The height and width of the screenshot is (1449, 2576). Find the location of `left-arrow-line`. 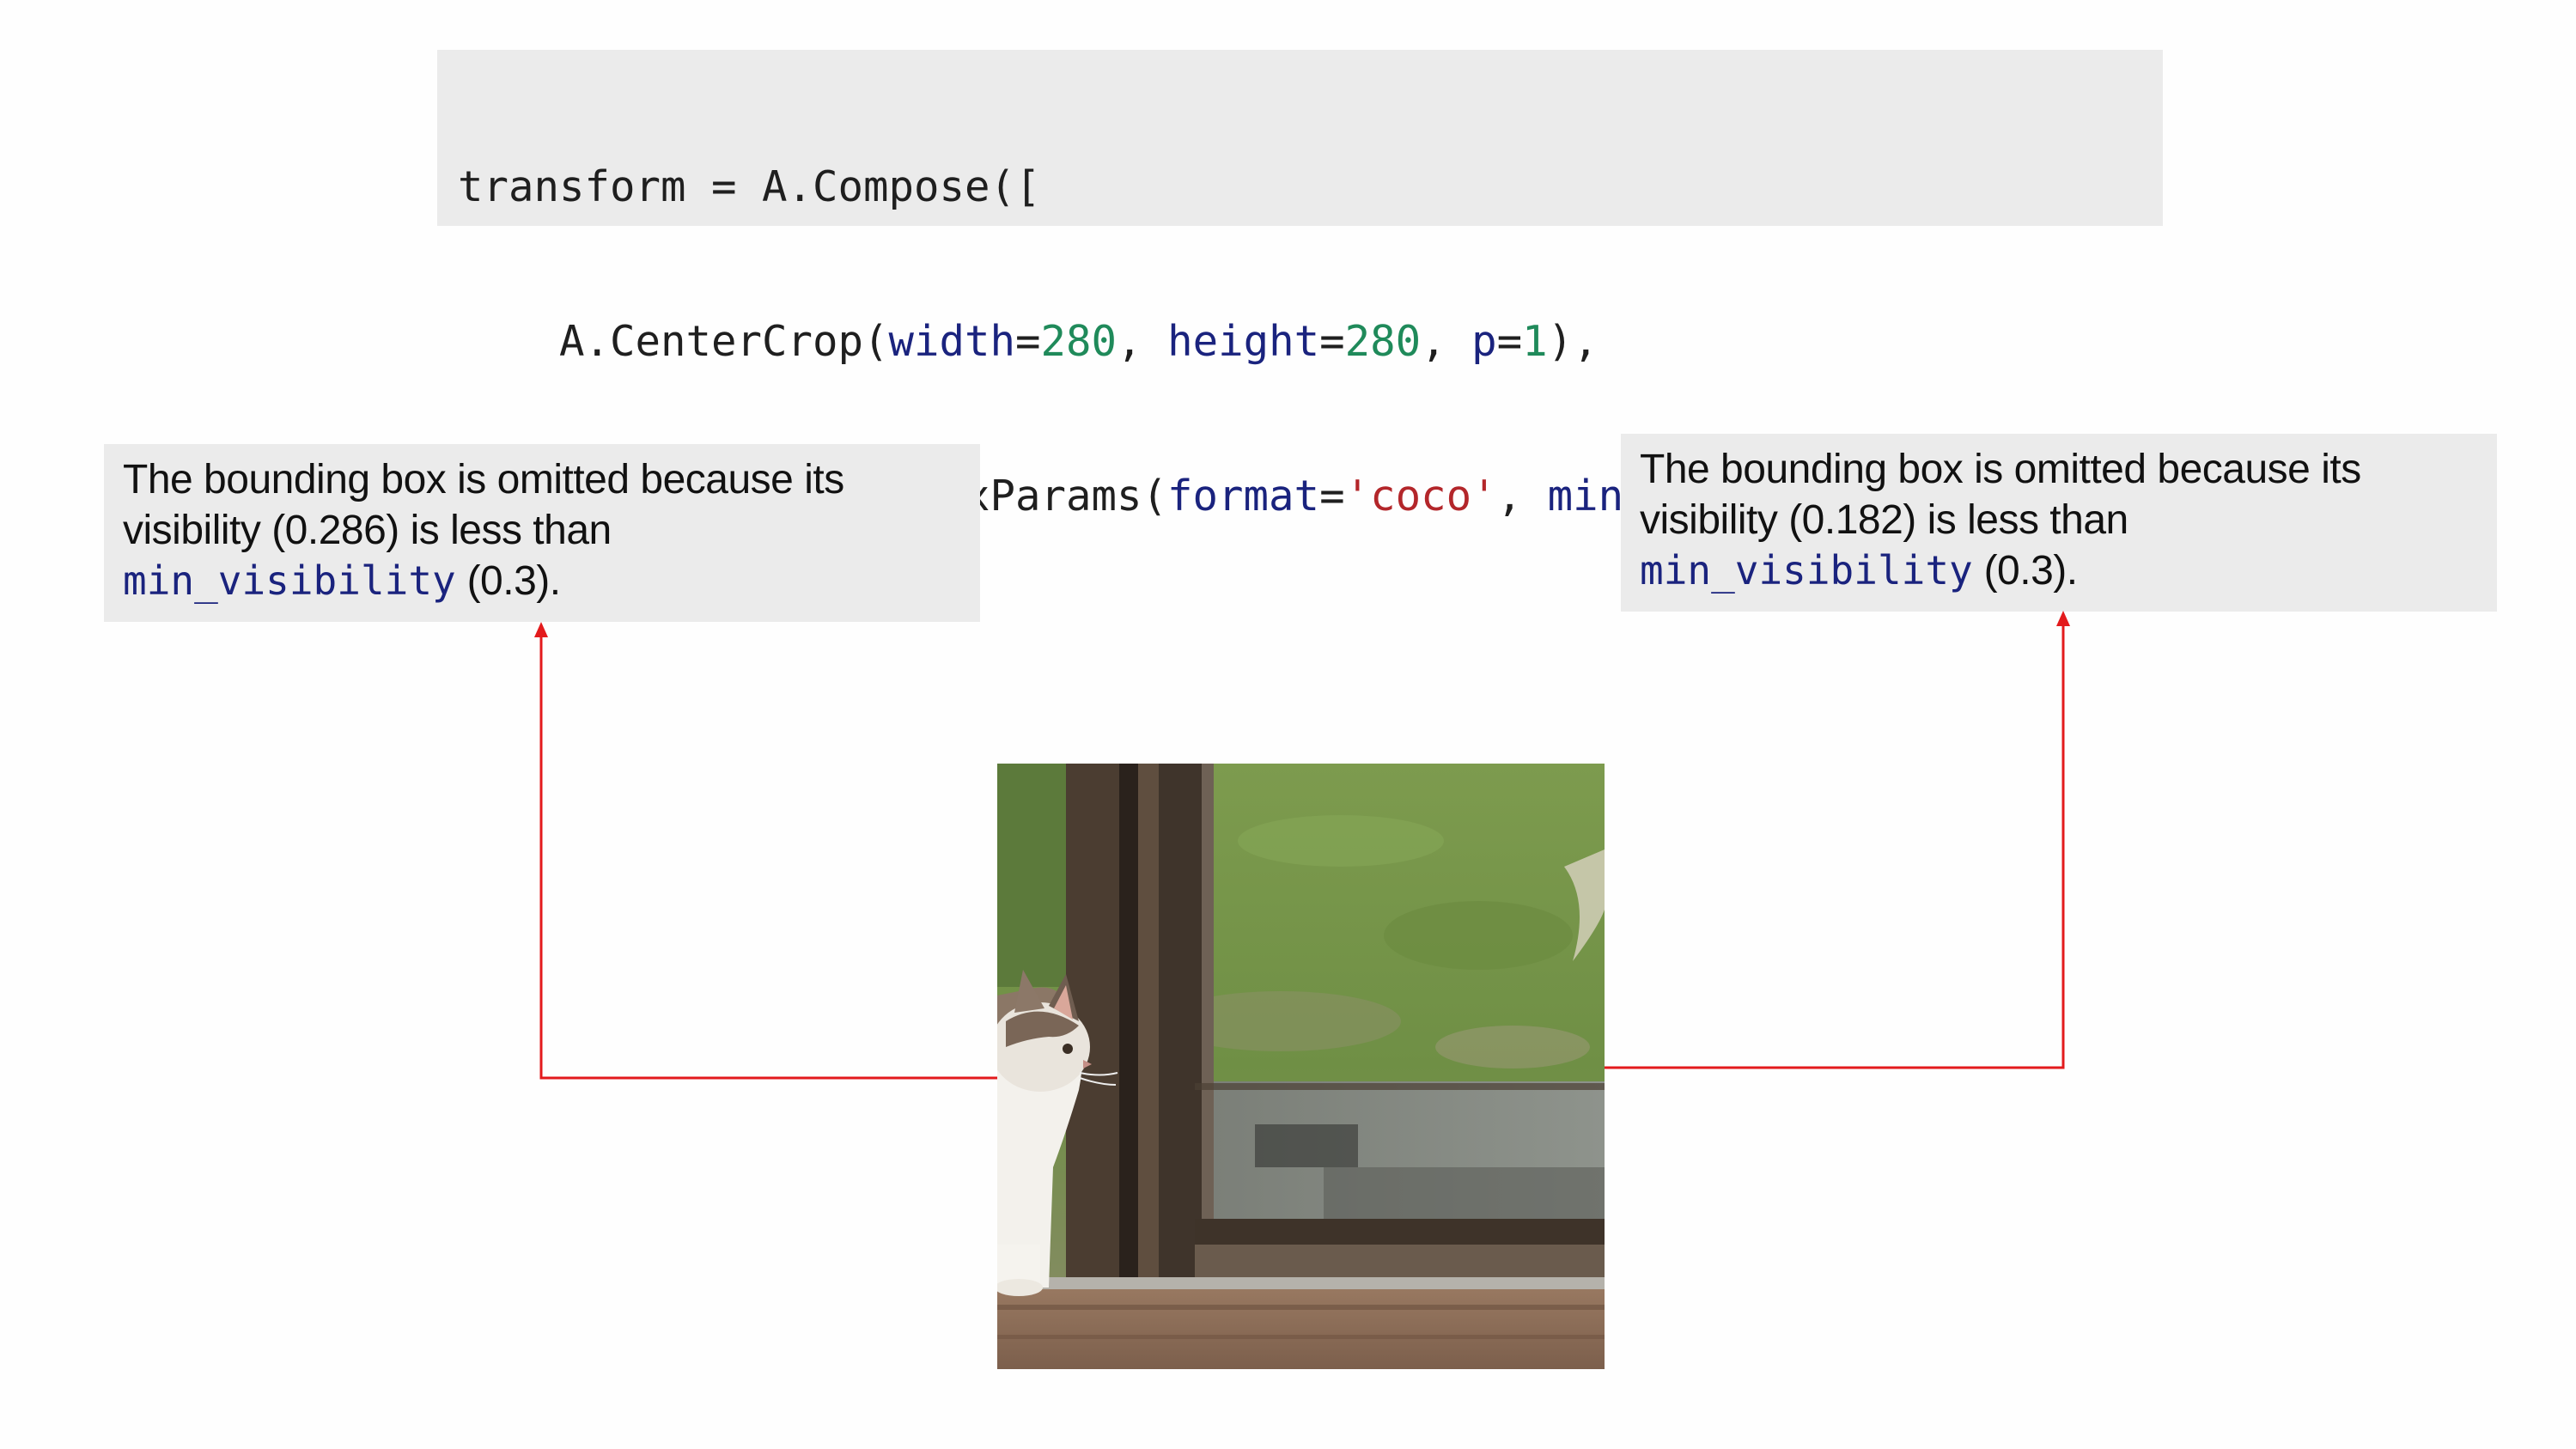

left-arrow-line is located at coordinates (768, 855).